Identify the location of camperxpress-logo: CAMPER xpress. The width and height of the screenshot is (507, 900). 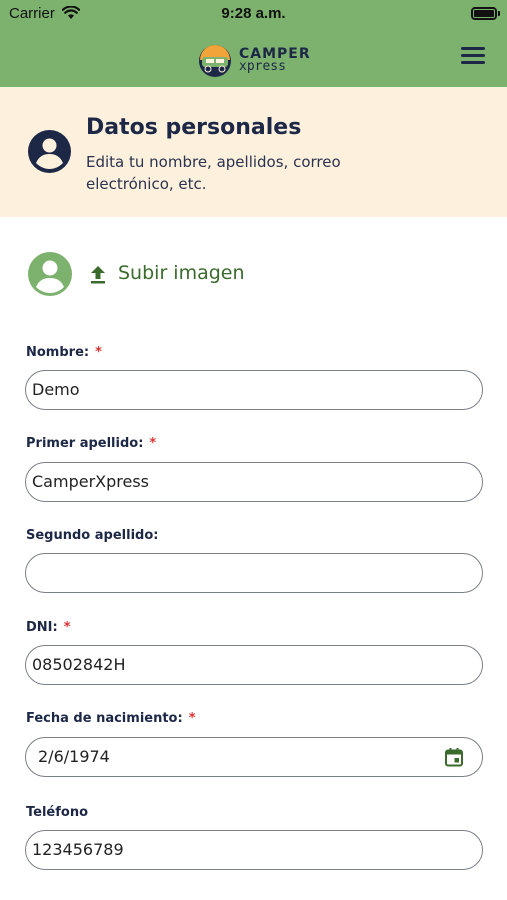
(257, 61).